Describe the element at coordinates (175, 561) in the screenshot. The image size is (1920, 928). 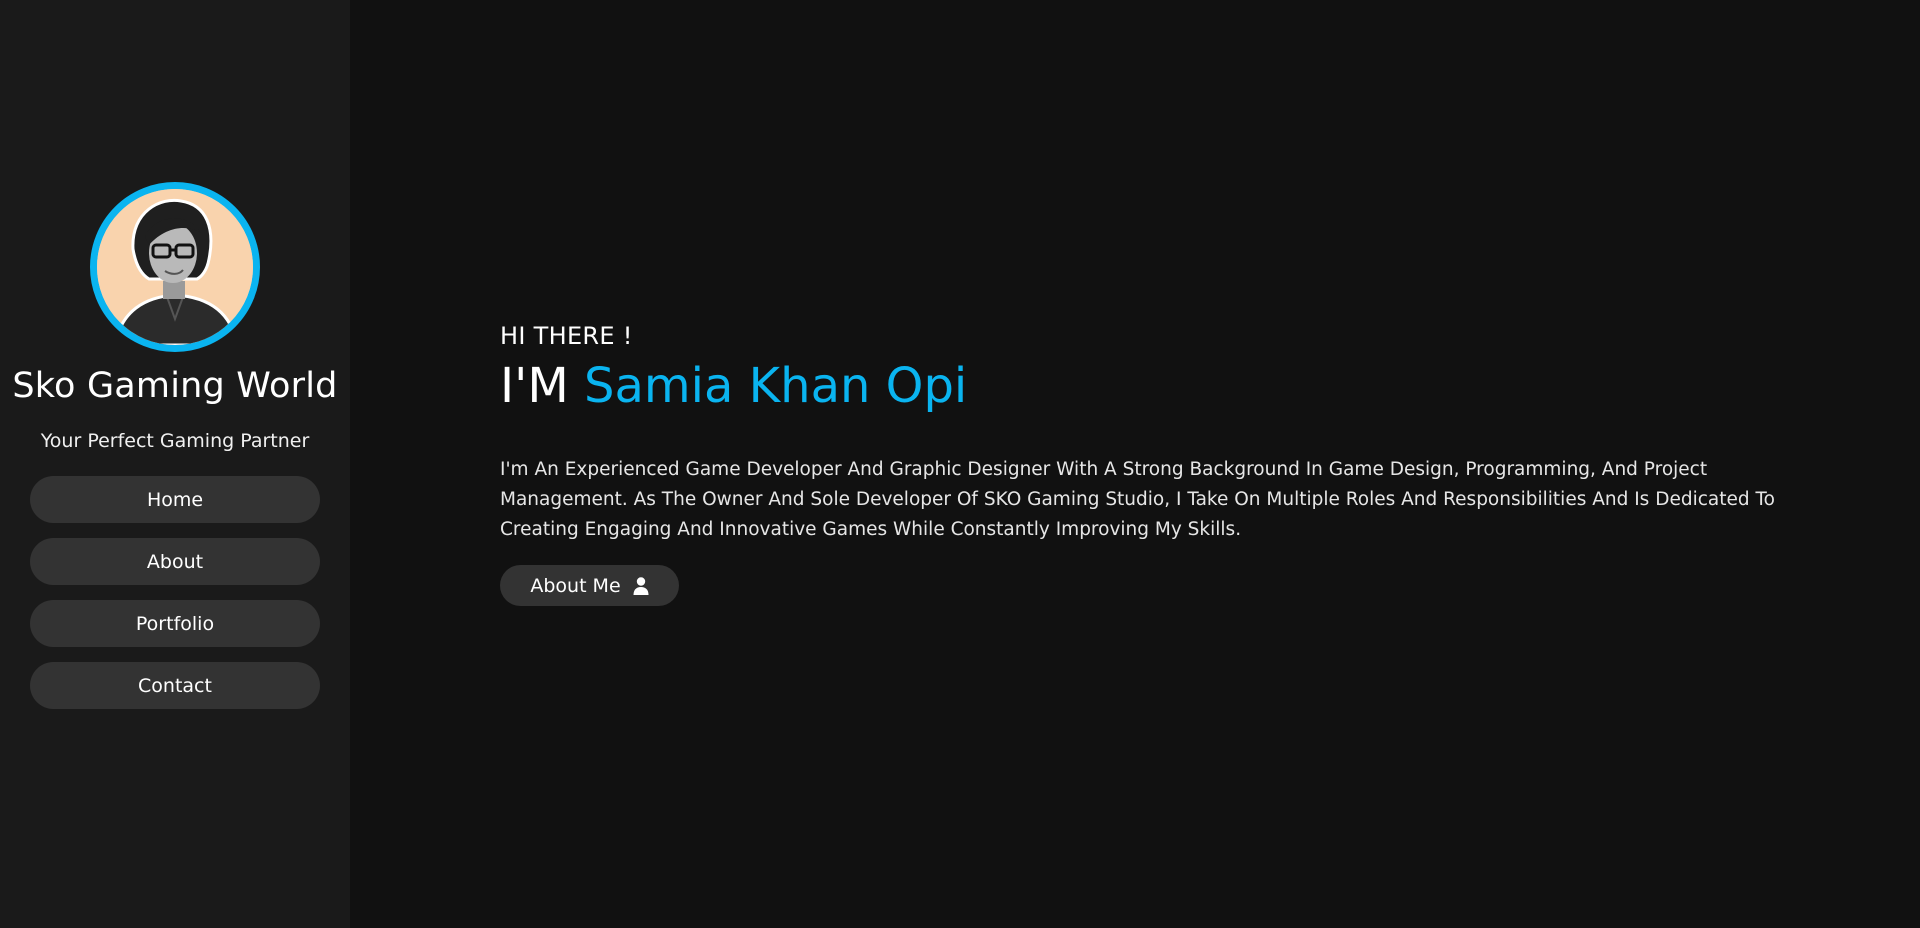
I see `nav-item-about: About` at that location.